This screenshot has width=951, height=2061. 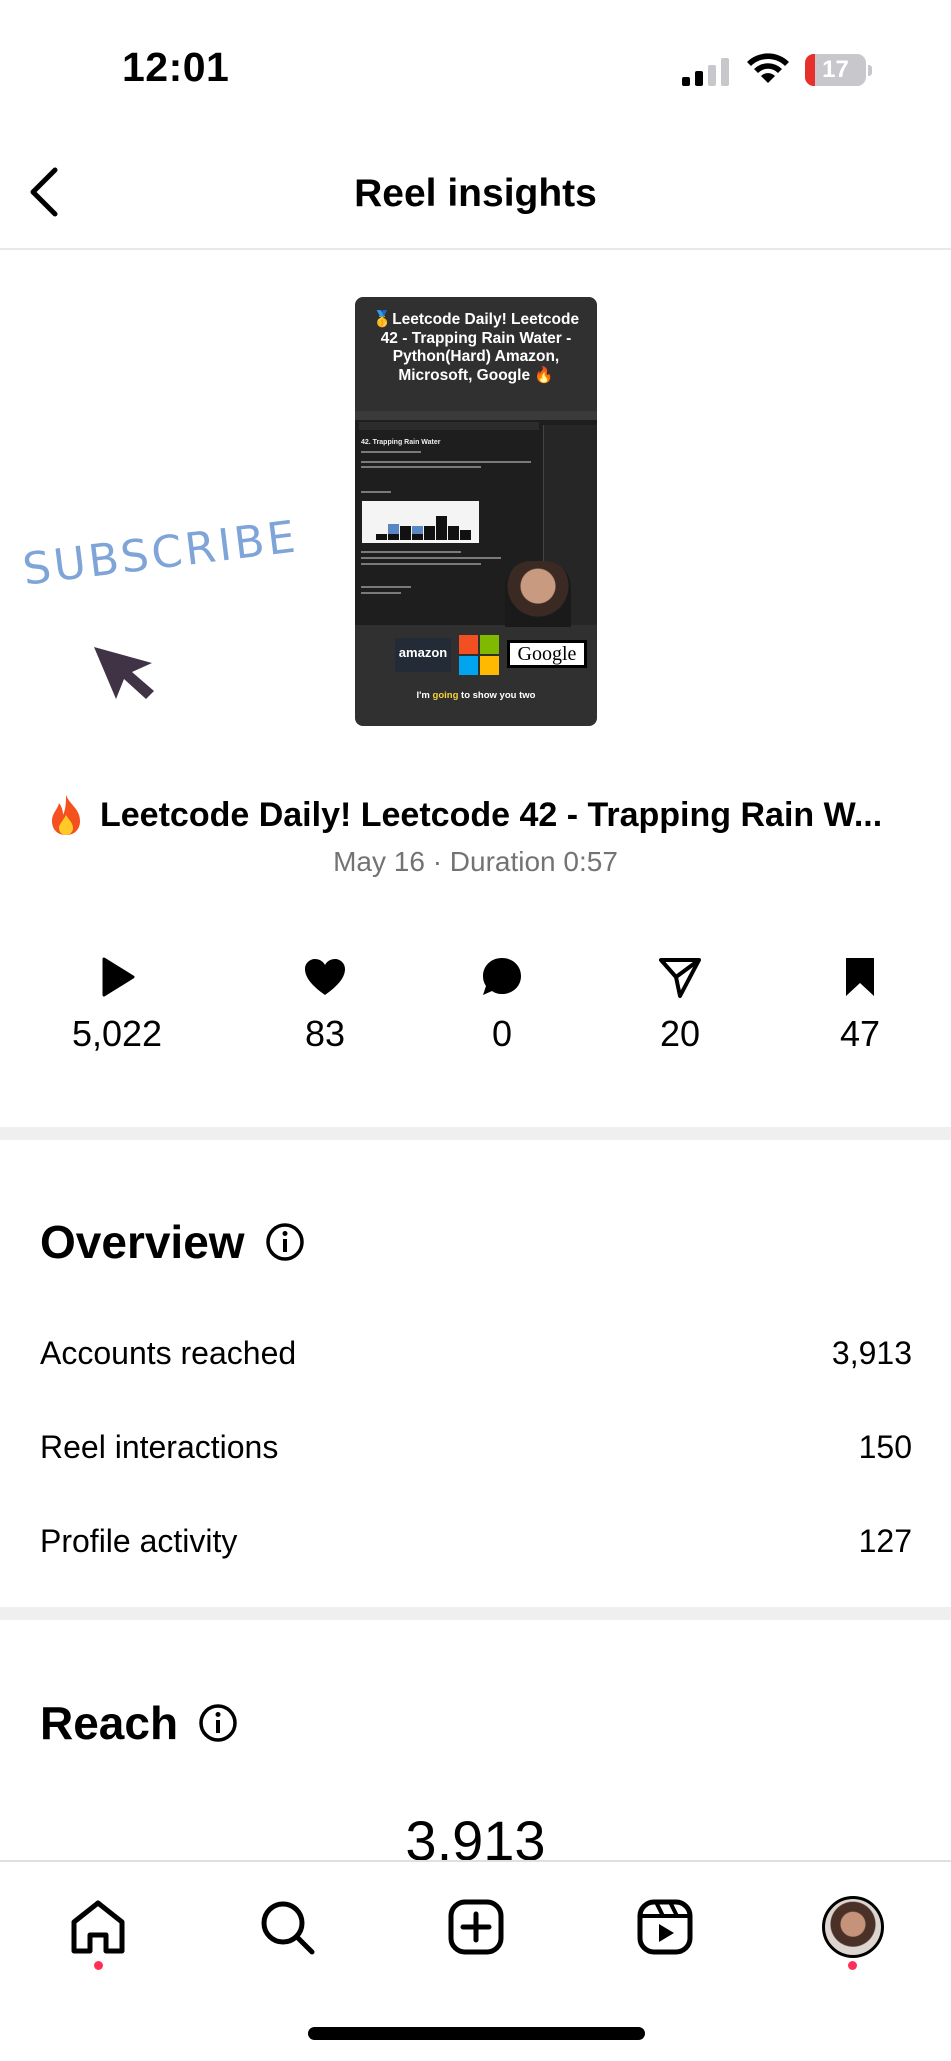 I want to click on header: Reel insights, so click(x=475, y=195).